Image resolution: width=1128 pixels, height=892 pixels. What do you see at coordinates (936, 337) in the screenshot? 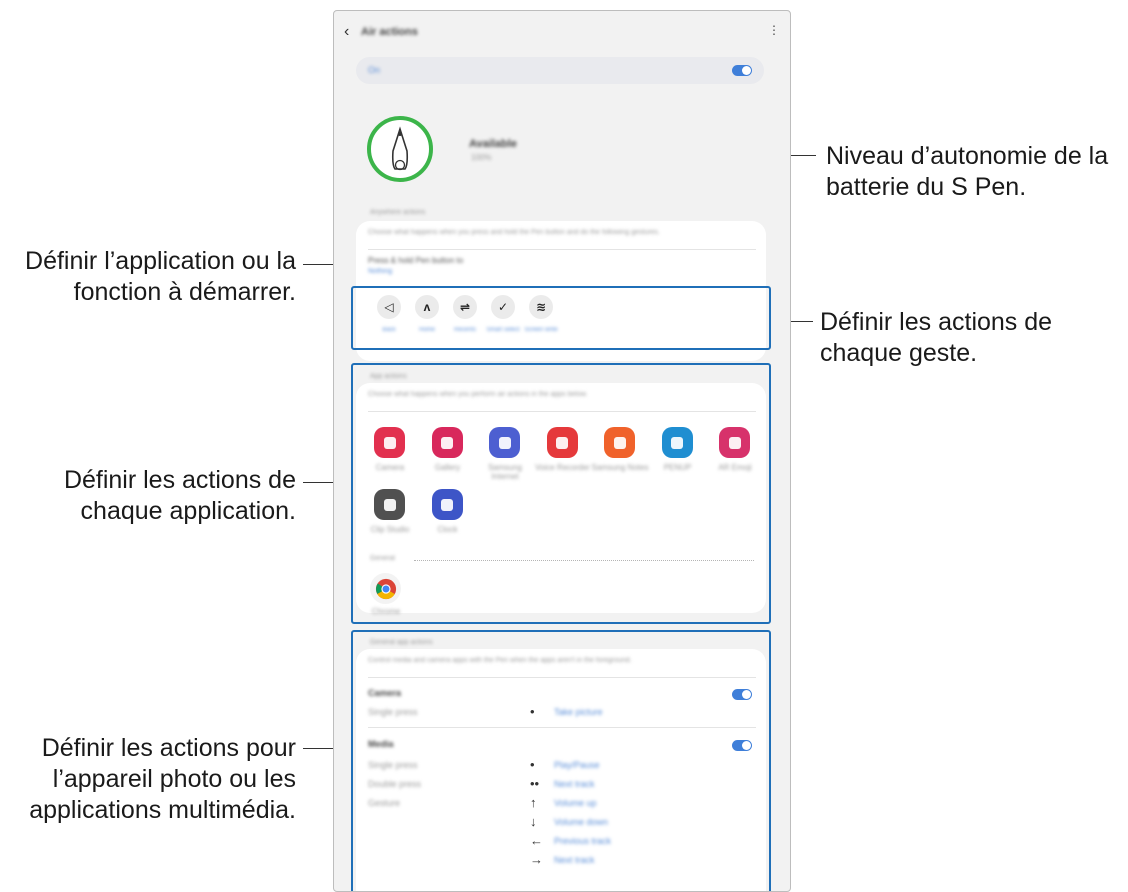
I see `callout-gesture: Définir les actions de chaque geste.` at bounding box center [936, 337].